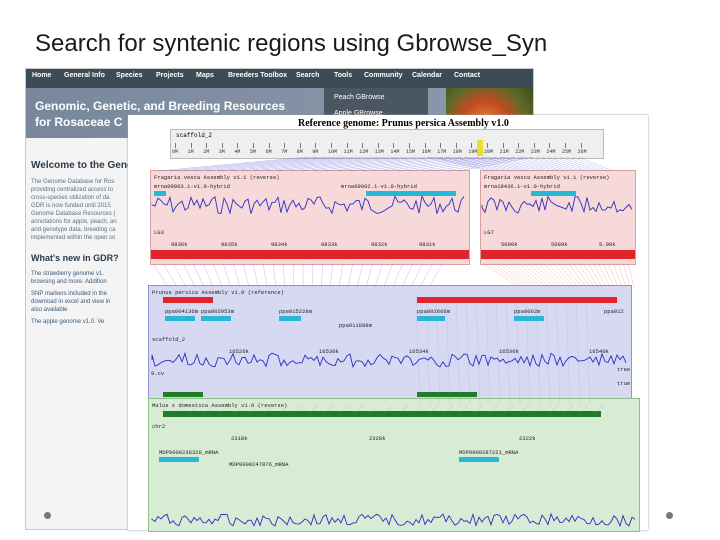 This screenshot has width=720, height=540. Describe the element at coordinates (467, 75) in the screenshot. I see `nav-contact: Contact` at that location.